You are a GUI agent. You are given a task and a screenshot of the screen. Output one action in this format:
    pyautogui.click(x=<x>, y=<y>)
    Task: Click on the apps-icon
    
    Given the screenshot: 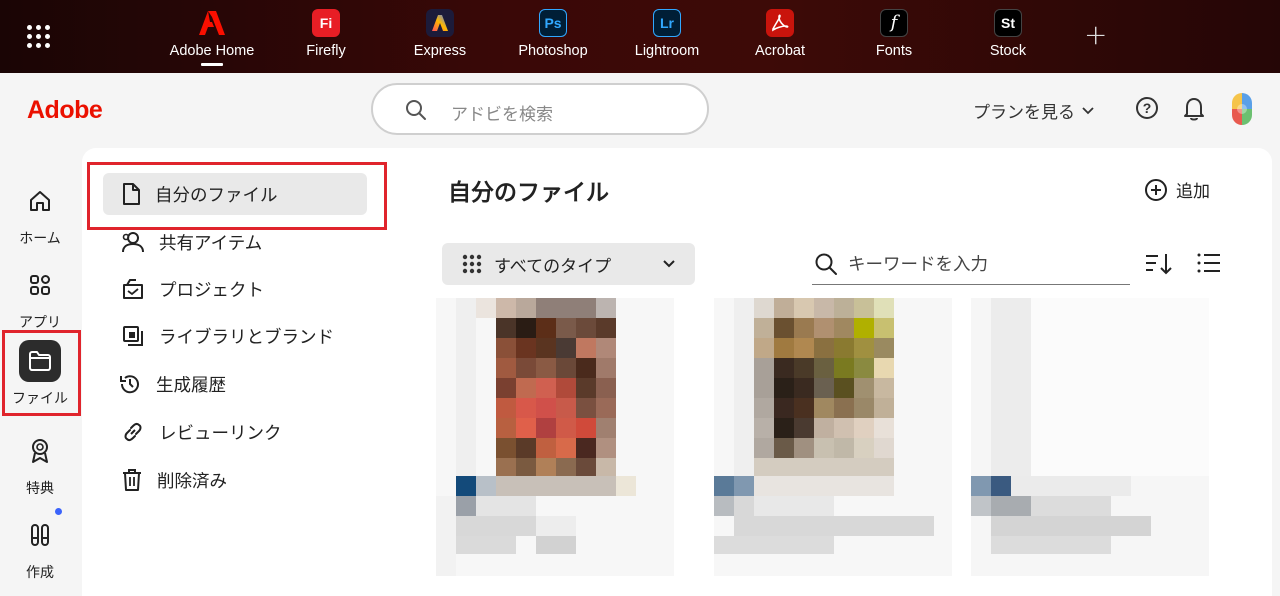 What is the action you would take?
    pyautogui.click(x=40, y=285)
    